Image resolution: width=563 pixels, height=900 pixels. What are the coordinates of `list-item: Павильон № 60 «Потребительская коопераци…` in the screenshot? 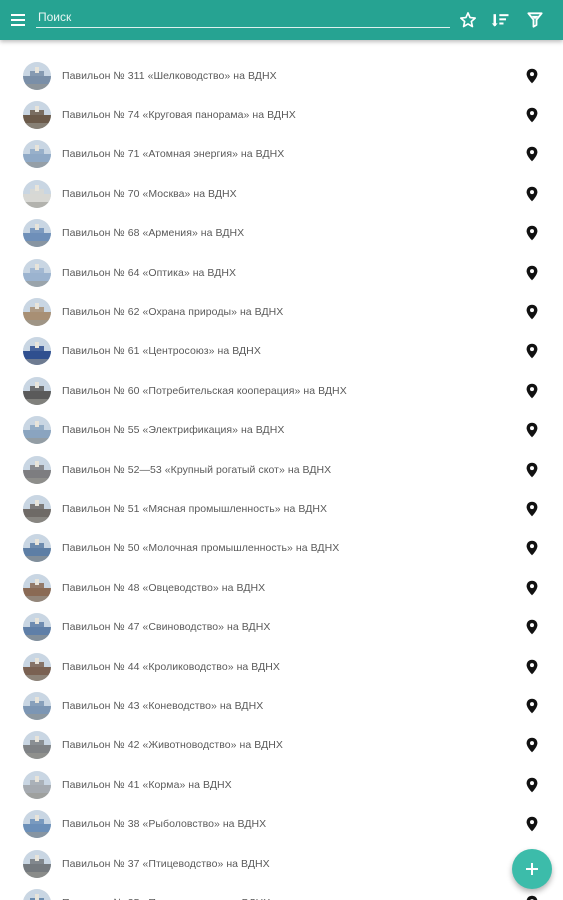 It's located at (281, 390).